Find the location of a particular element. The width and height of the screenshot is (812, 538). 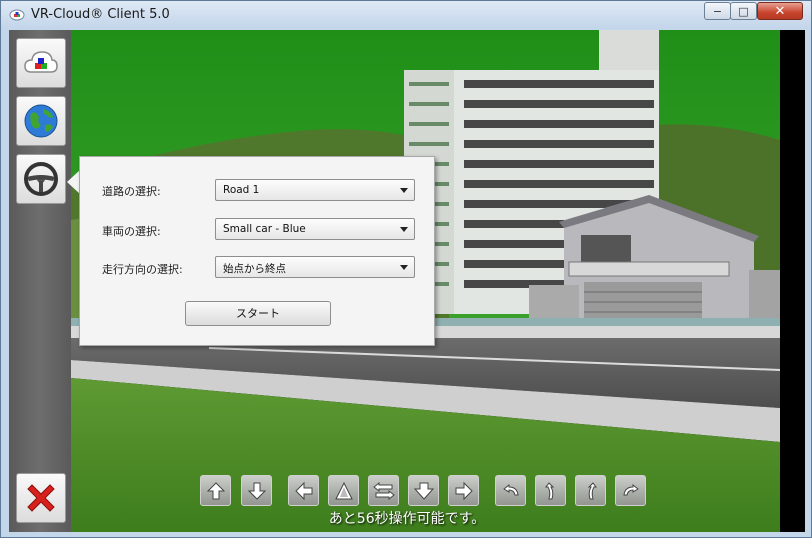

remaining-time-status: あと56秒操作可能です。 is located at coordinates (407, 519).